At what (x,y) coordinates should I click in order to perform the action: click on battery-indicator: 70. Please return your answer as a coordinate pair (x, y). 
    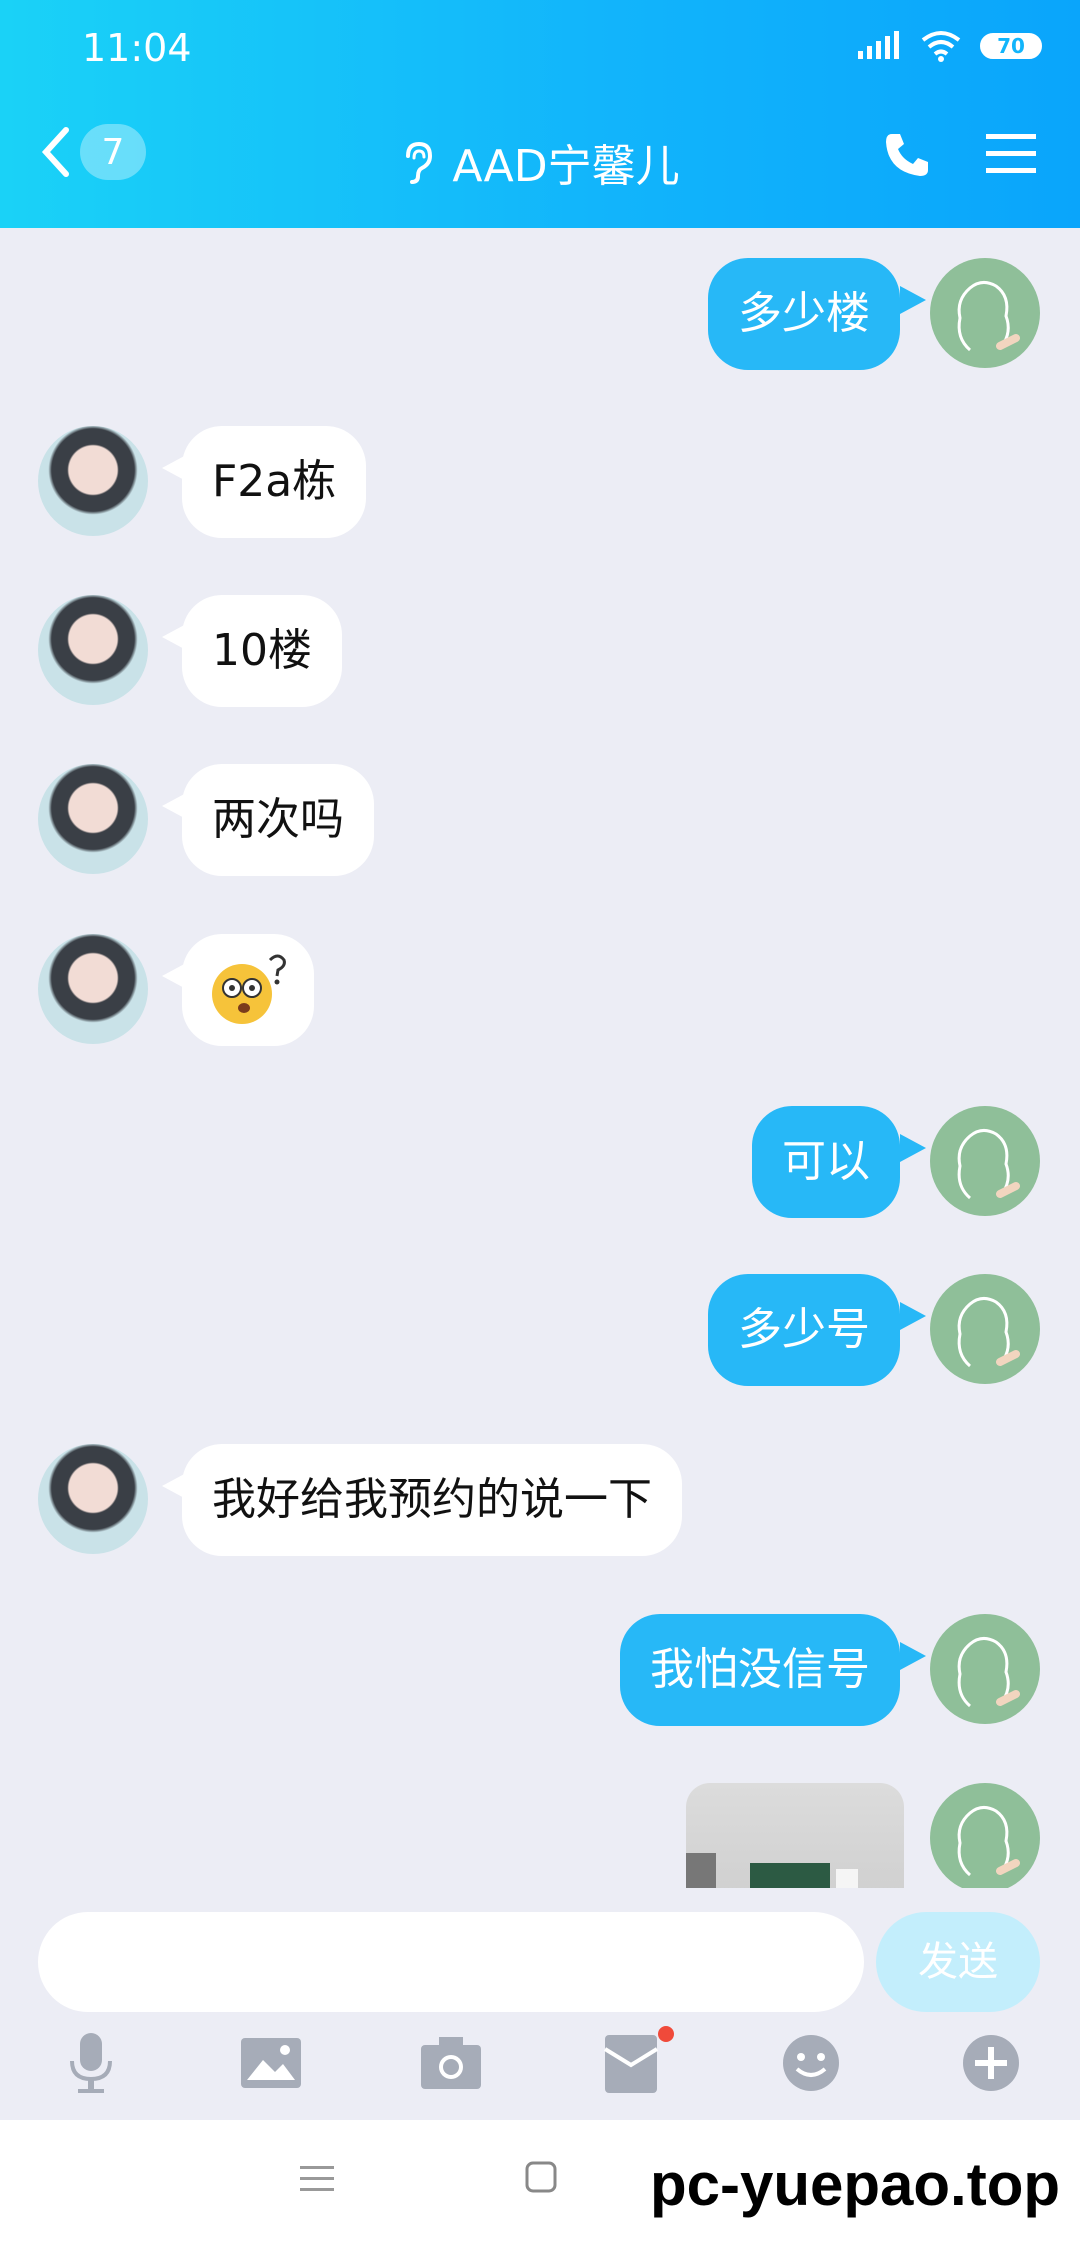
    Looking at the image, I should click on (1011, 46).